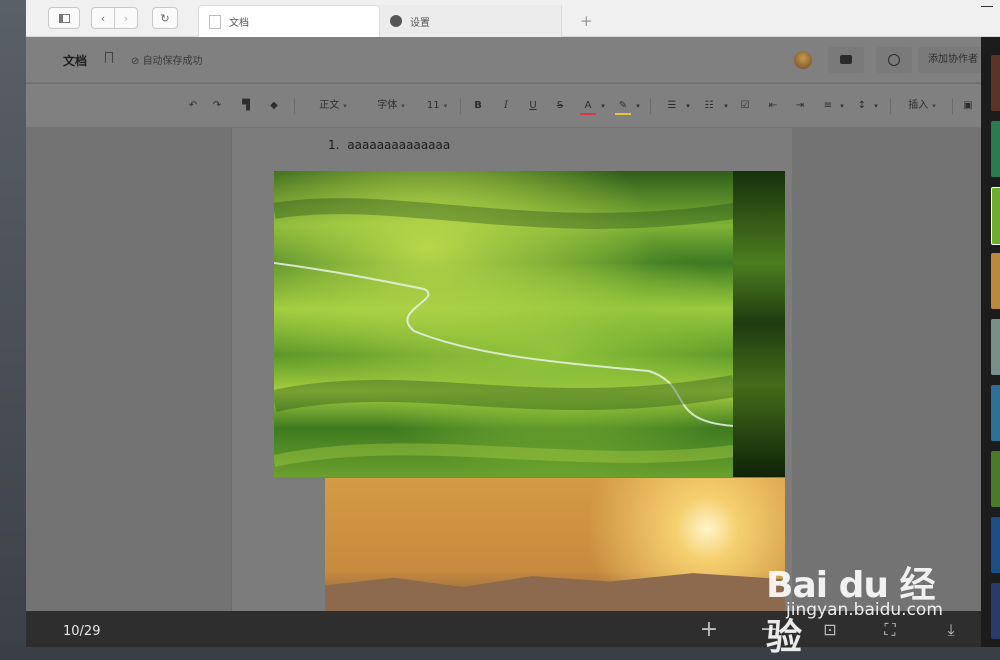 The height and width of the screenshot is (660, 1000). Describe the element at coordinates (987, 6) in the screenshot. I see `minimize-icon` at that location.